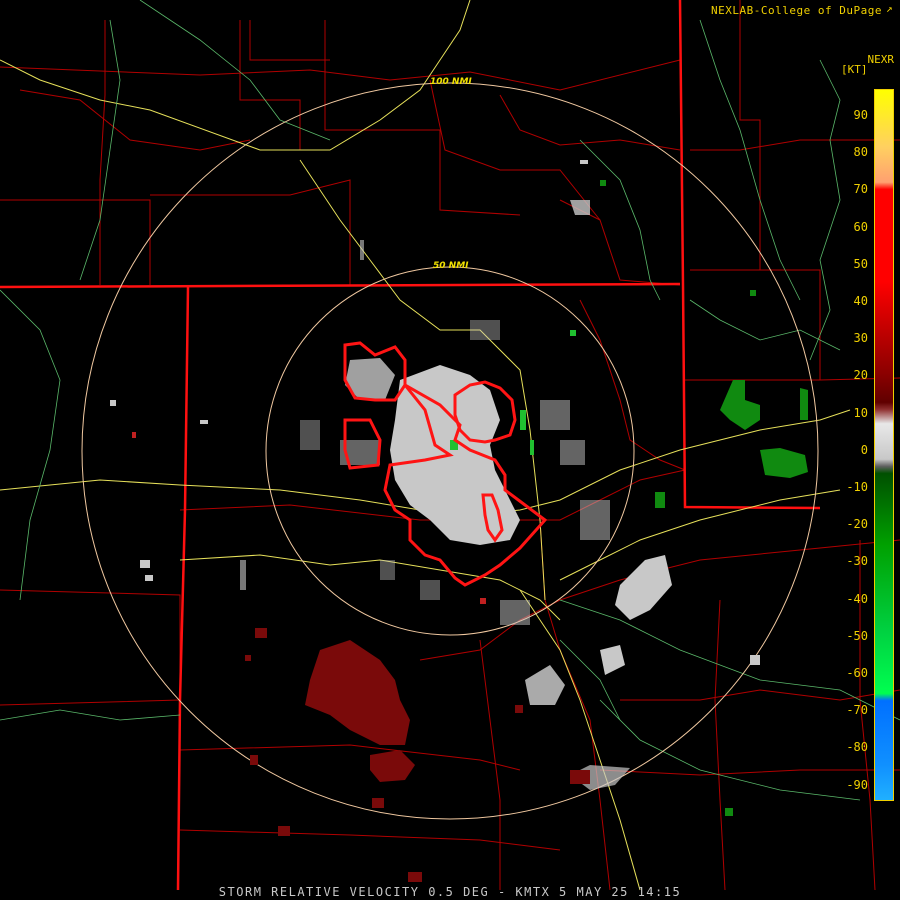 The height and width of the screenshot is (900, 900). Describe the element at coordinates (857, 747) in the screenshot. I see `colorbar-tick: -80` at that location.